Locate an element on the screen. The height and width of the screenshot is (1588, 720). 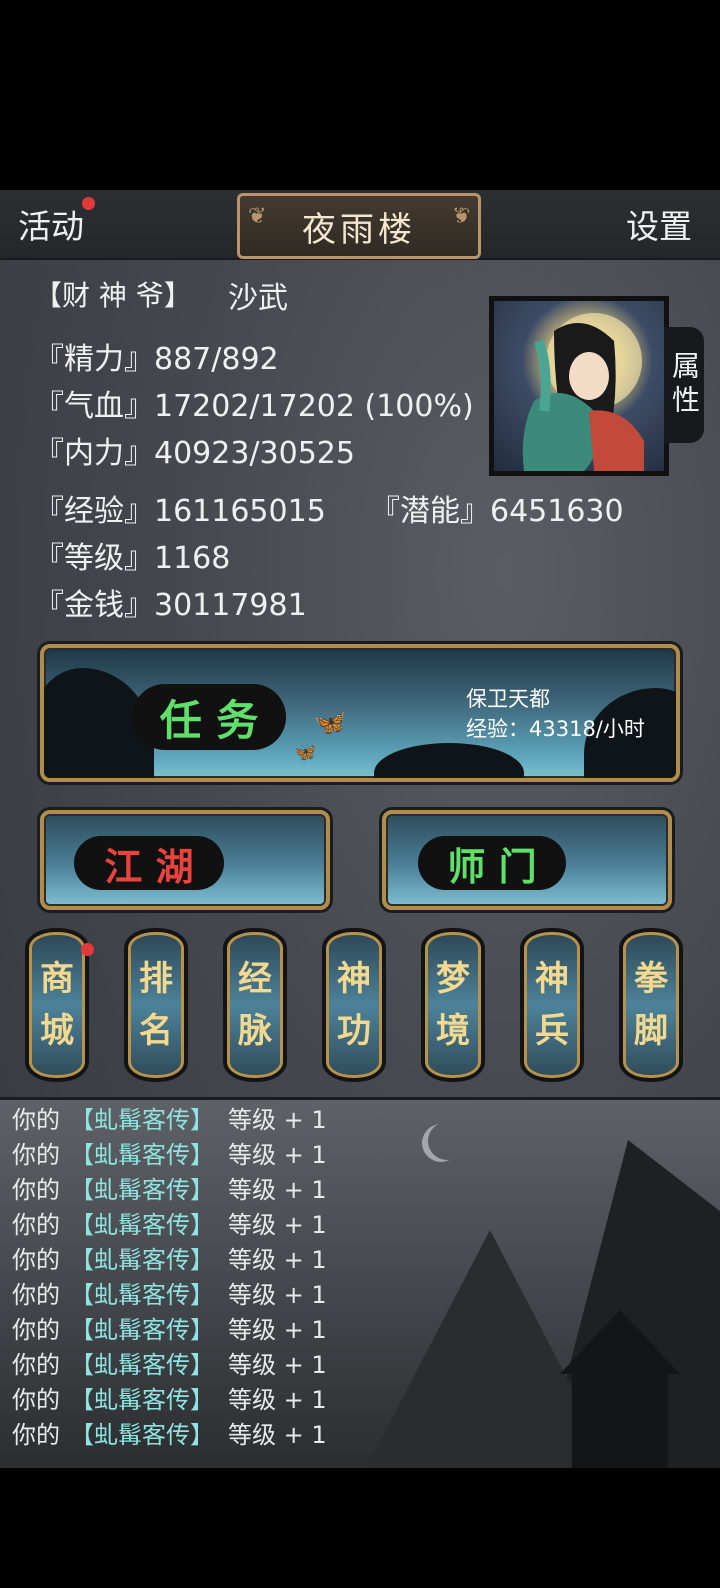
activity-notification-dot is located at coordinates (88, 203).